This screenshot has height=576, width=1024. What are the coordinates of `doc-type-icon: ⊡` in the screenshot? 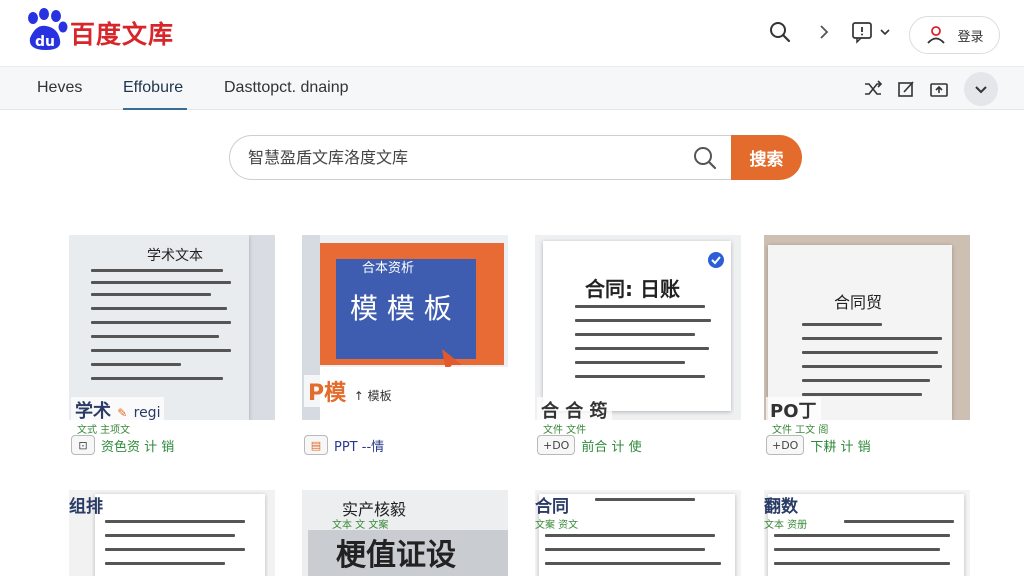 It's located at (83, 445).